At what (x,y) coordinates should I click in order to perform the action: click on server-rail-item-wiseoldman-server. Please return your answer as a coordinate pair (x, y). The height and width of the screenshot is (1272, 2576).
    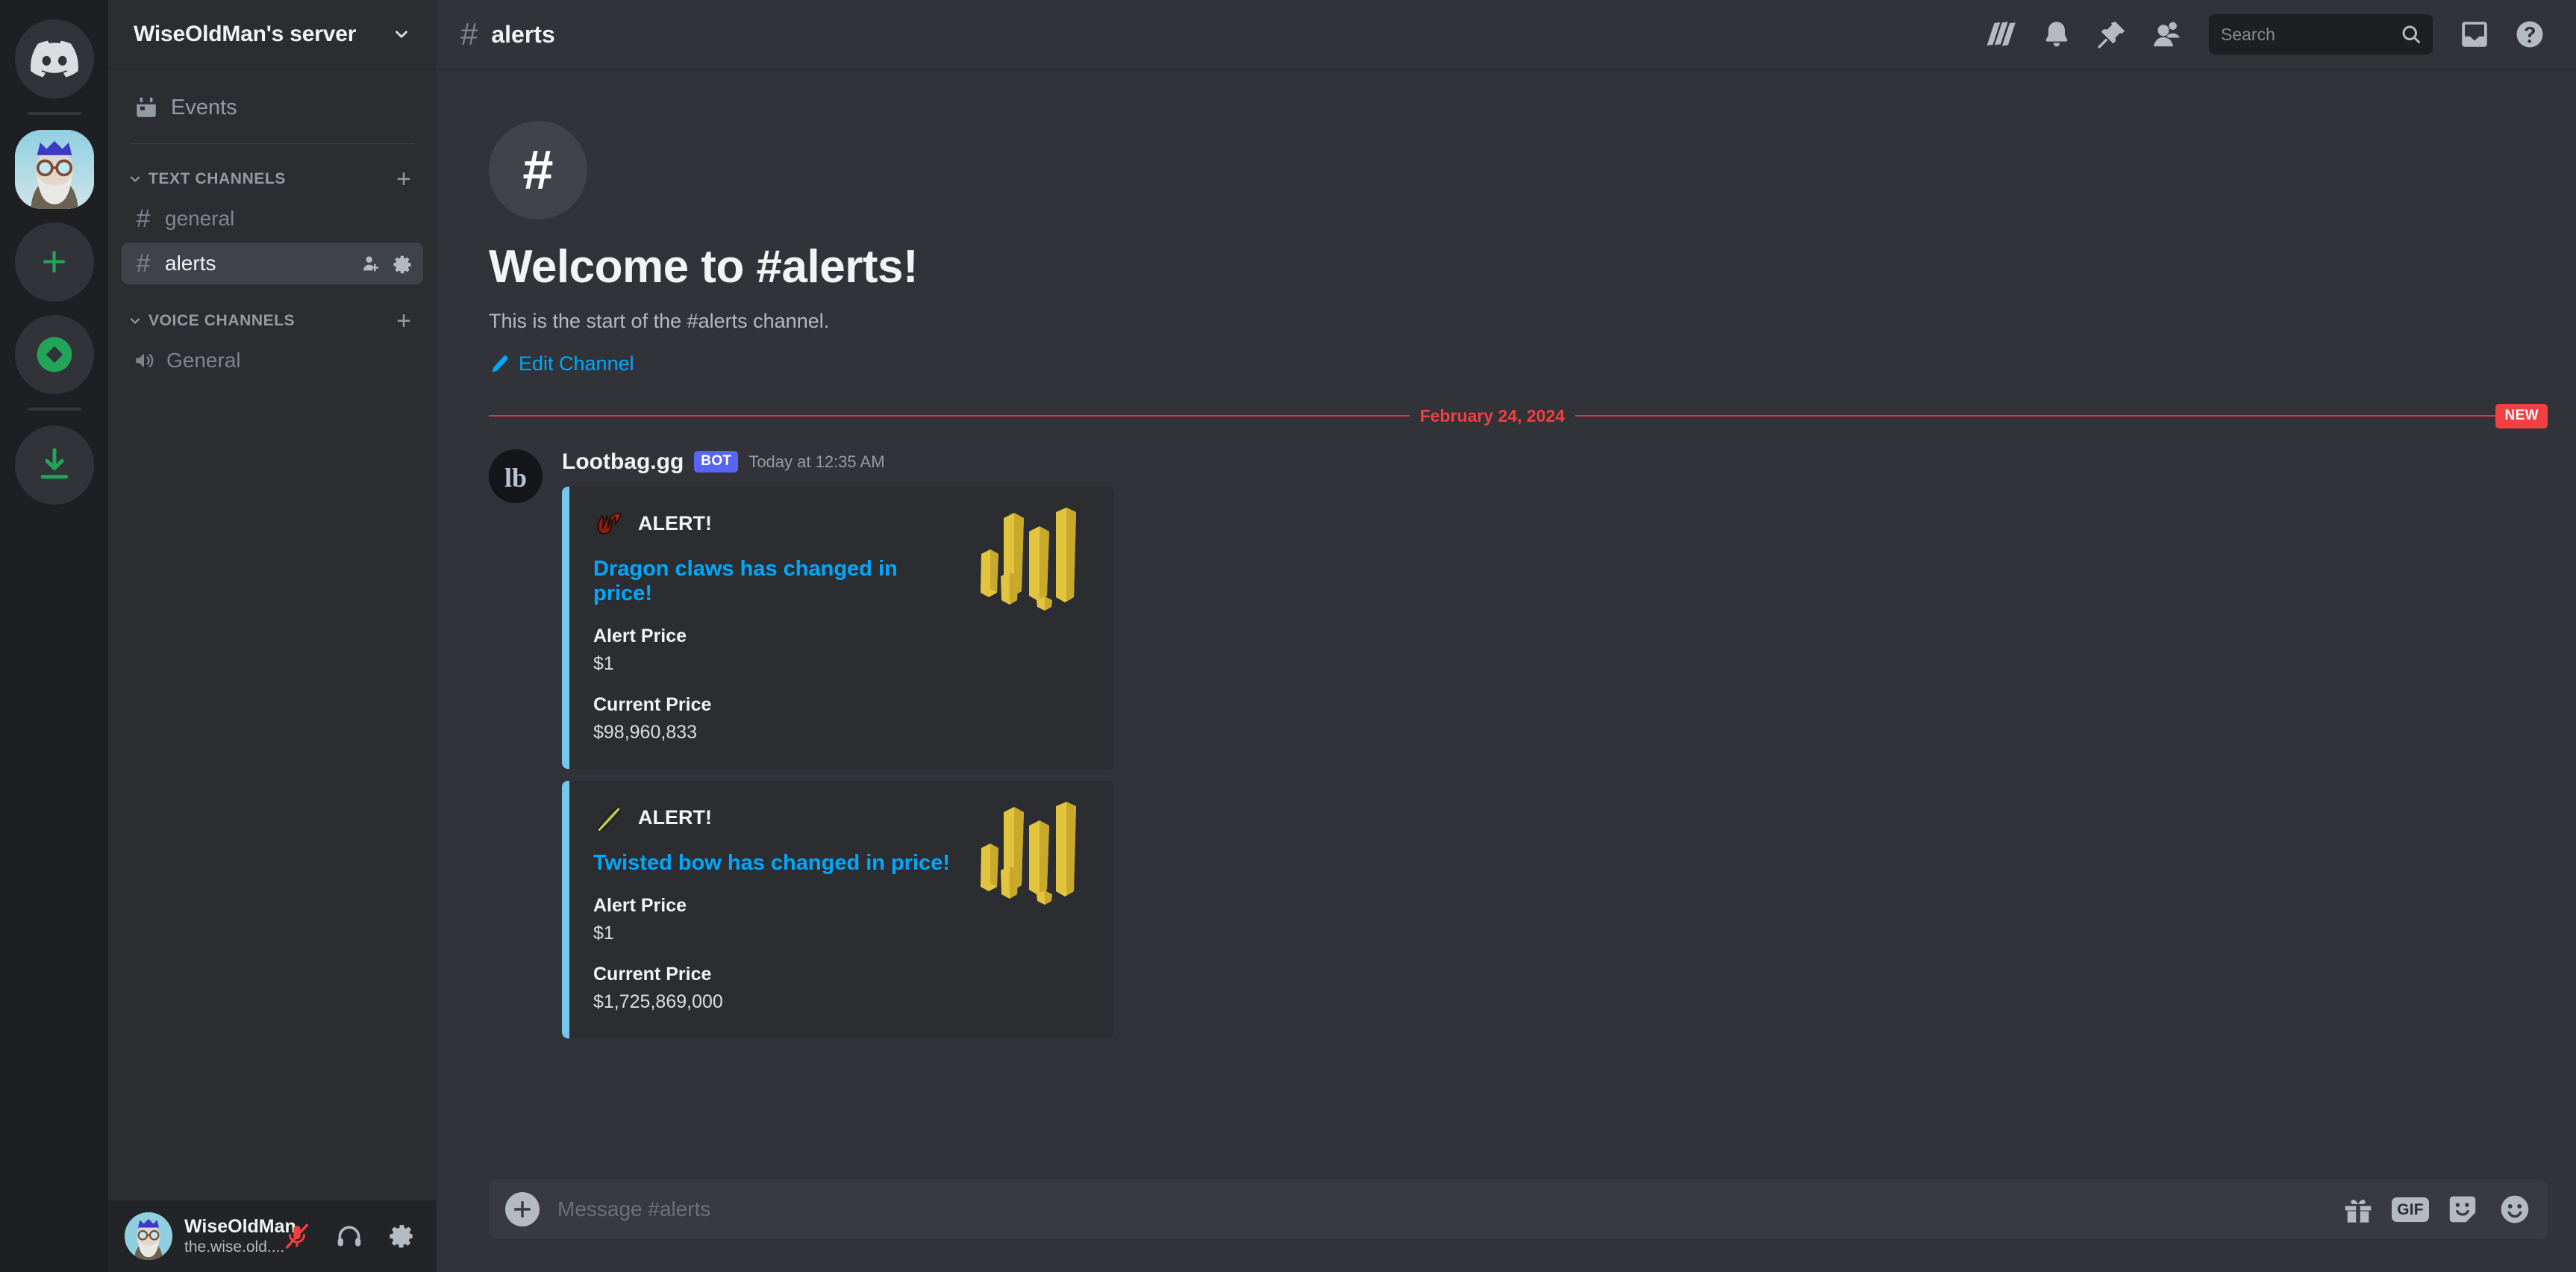
    Looking at the image, I should click on (54, 169).